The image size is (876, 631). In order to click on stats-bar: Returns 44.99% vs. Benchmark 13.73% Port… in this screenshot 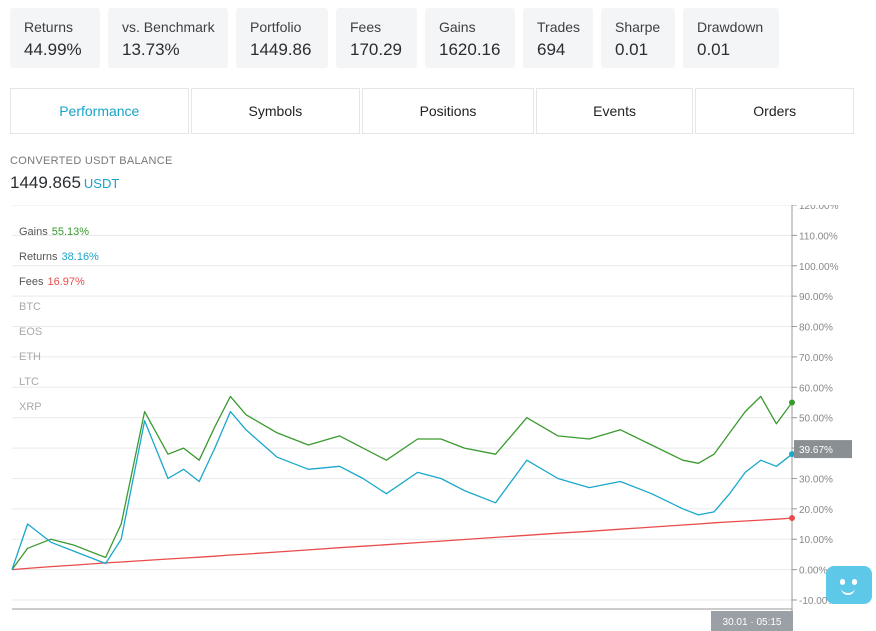, I will do `click(394, 38)`.